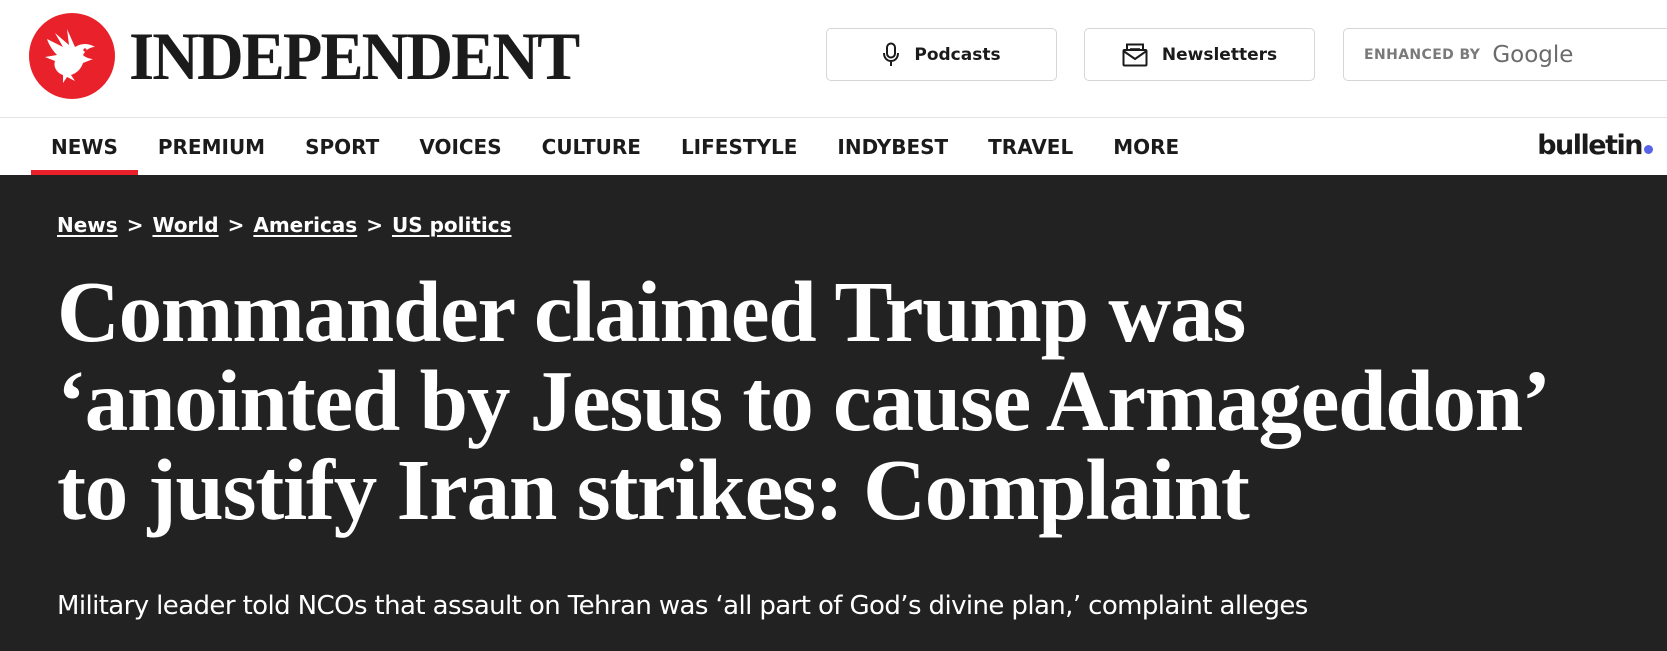 The image size is (1667, 651). I want to click on nav-item-sport: SPORT, so click(342, 146).